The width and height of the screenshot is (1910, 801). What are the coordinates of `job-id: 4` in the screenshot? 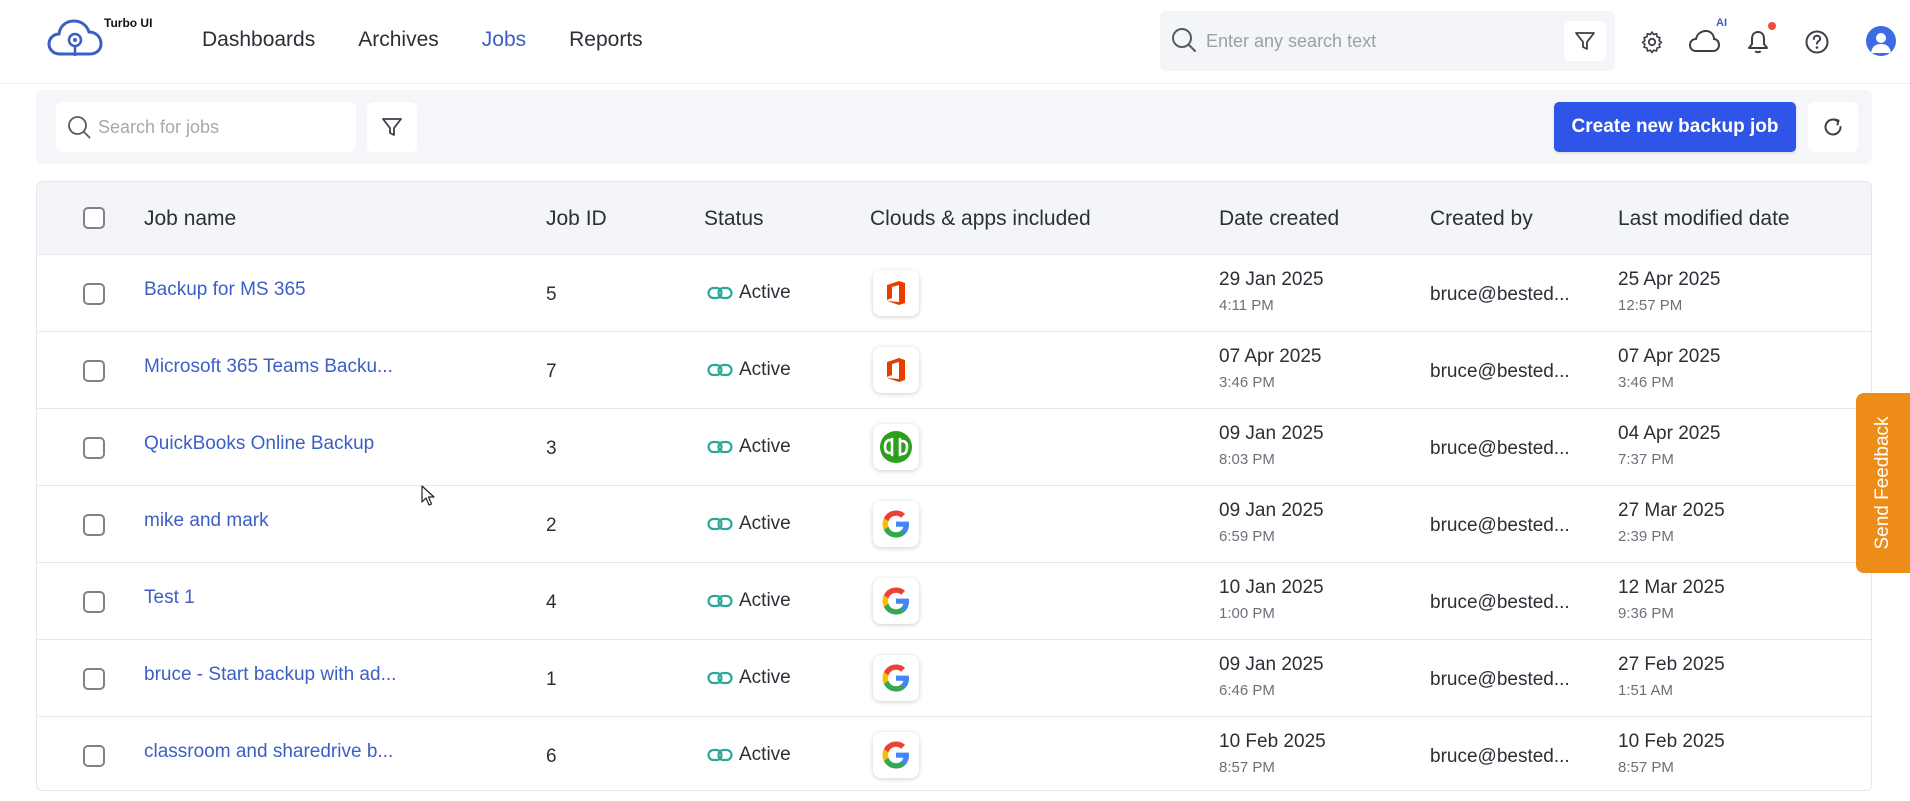 It's located at (551, 602).